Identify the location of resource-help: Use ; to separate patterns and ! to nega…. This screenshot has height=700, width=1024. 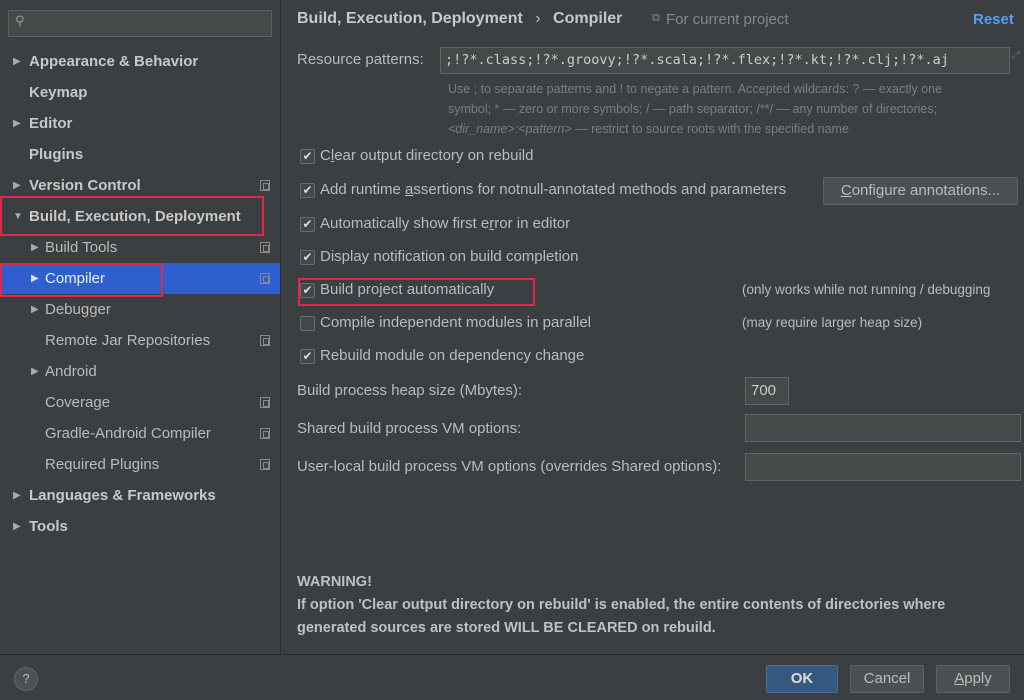
(695, 109).